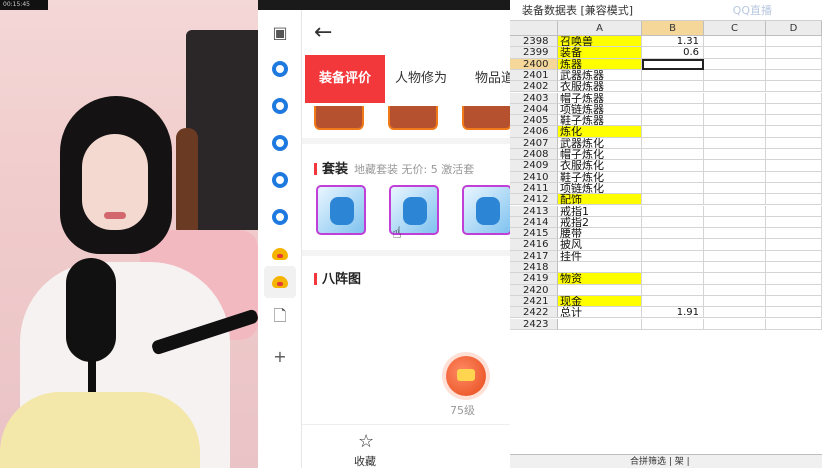 The image size is (822, 468). What do you see at coordinates (600, 313) in the screenshot?
I see `cell-a: 总计` at bounding box center [600, 313].